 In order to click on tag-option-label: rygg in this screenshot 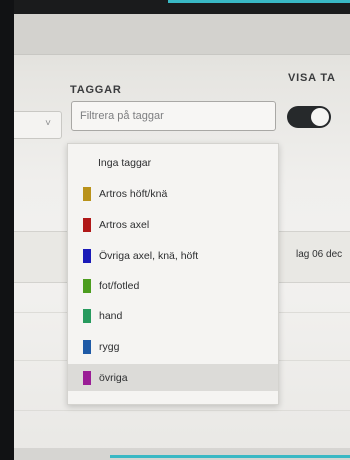, I will do `click(109, 346)`.